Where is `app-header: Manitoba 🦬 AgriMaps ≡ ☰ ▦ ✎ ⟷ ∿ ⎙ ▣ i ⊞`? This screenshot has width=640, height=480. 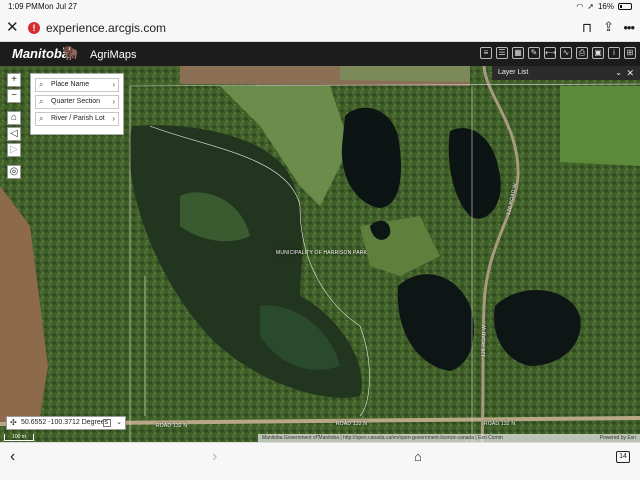 app-header: Manitoba 🦬 AgriMaps ≡ ☰ ▦ ✎ ⟷ ∿ ⎙ ▣ i ⊞ is located at coordinates (320, 54).